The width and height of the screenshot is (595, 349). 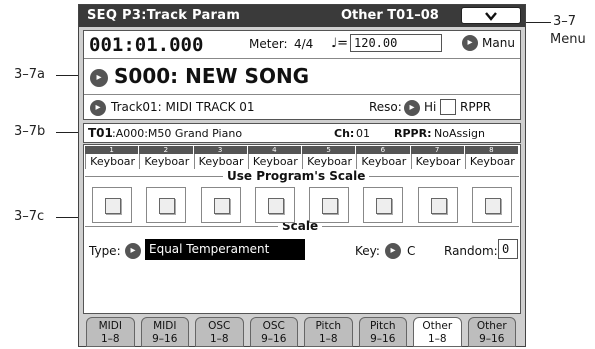 What do you see at coordinates (329, 150) in the screenshot?
I see `track-column-number: 5` at bounding box center [329, 150].